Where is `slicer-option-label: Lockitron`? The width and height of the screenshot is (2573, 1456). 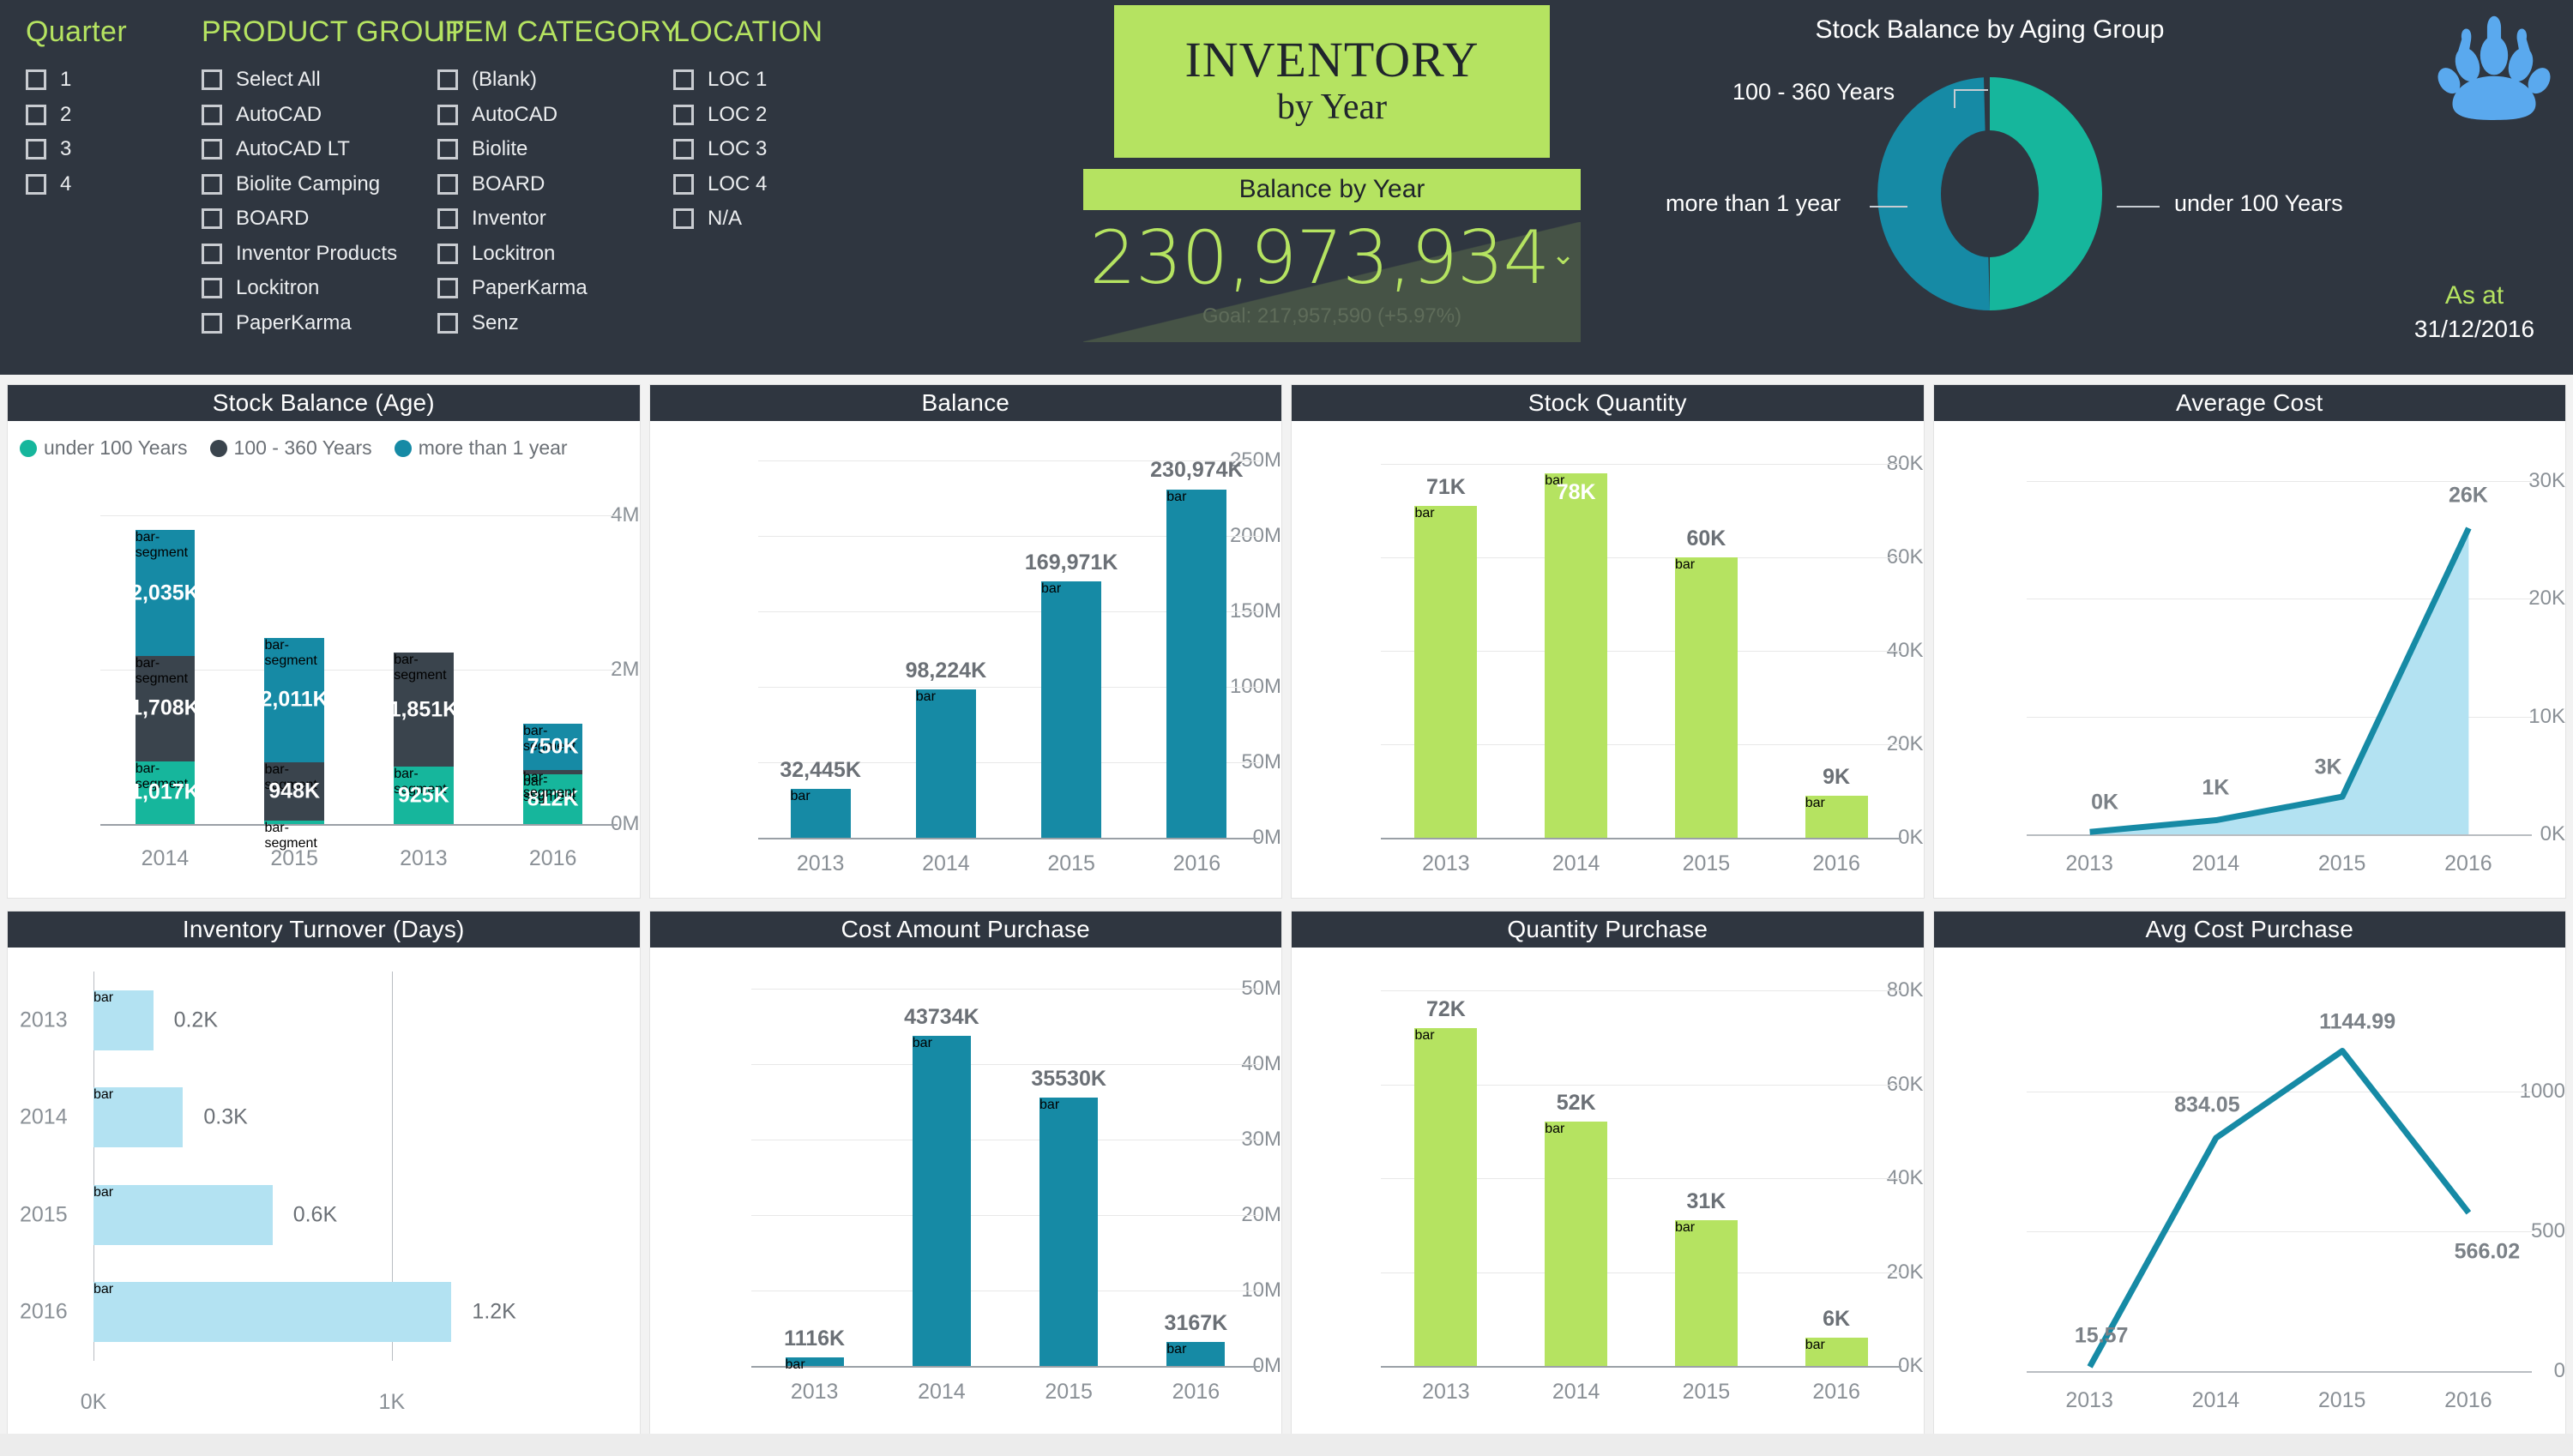
slicer-option-label: Lockitron is located at coordinates (278, 287).